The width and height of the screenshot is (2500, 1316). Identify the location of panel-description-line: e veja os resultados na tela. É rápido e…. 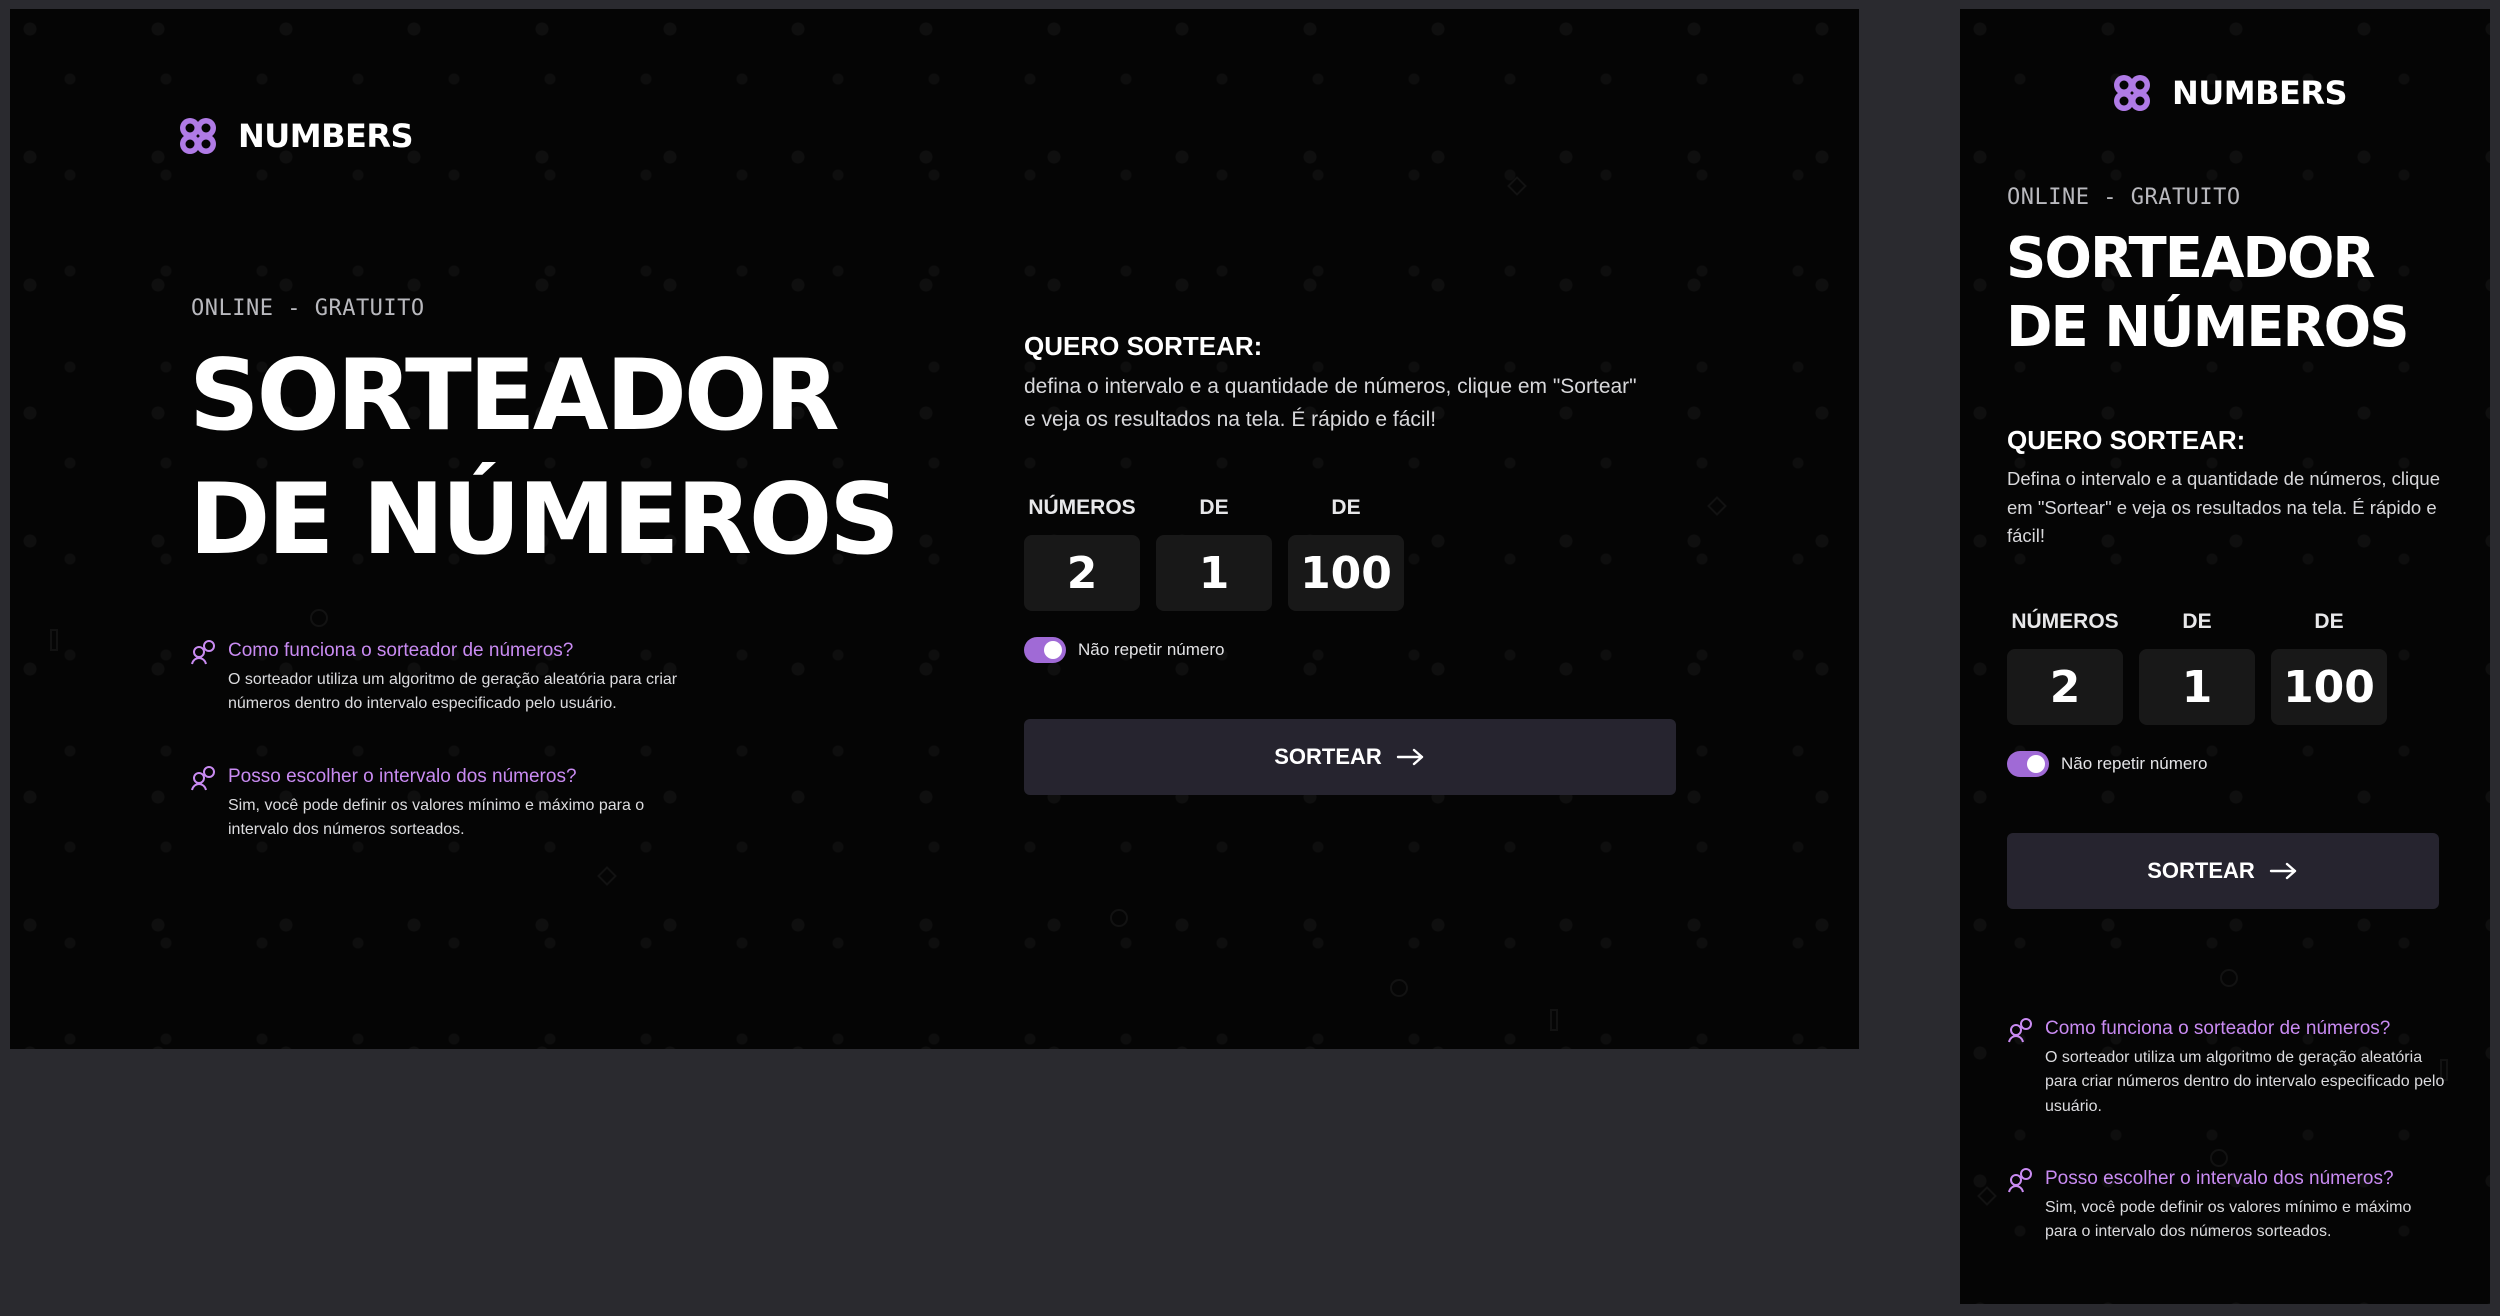
(1230, 419).